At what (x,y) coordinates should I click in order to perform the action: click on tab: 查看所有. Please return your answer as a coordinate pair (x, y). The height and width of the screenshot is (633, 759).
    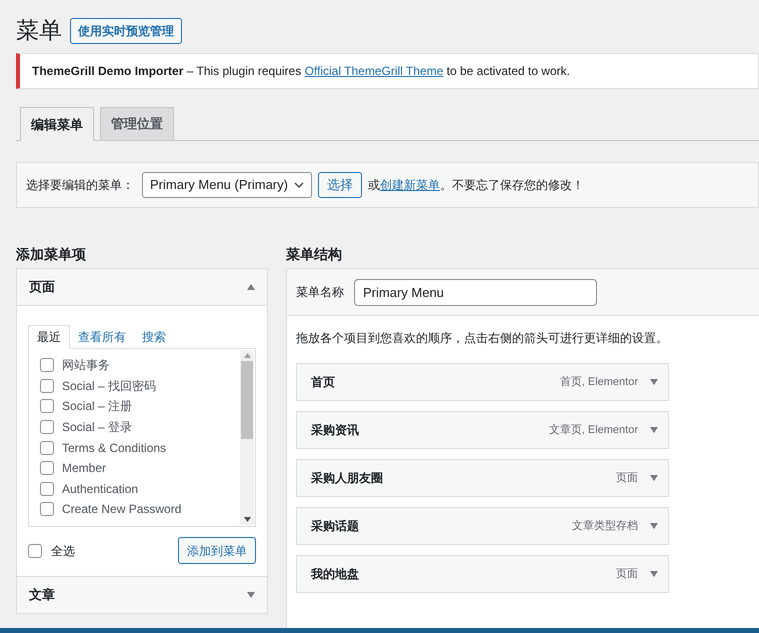
    Looking at the image, I should click on (102, 337).